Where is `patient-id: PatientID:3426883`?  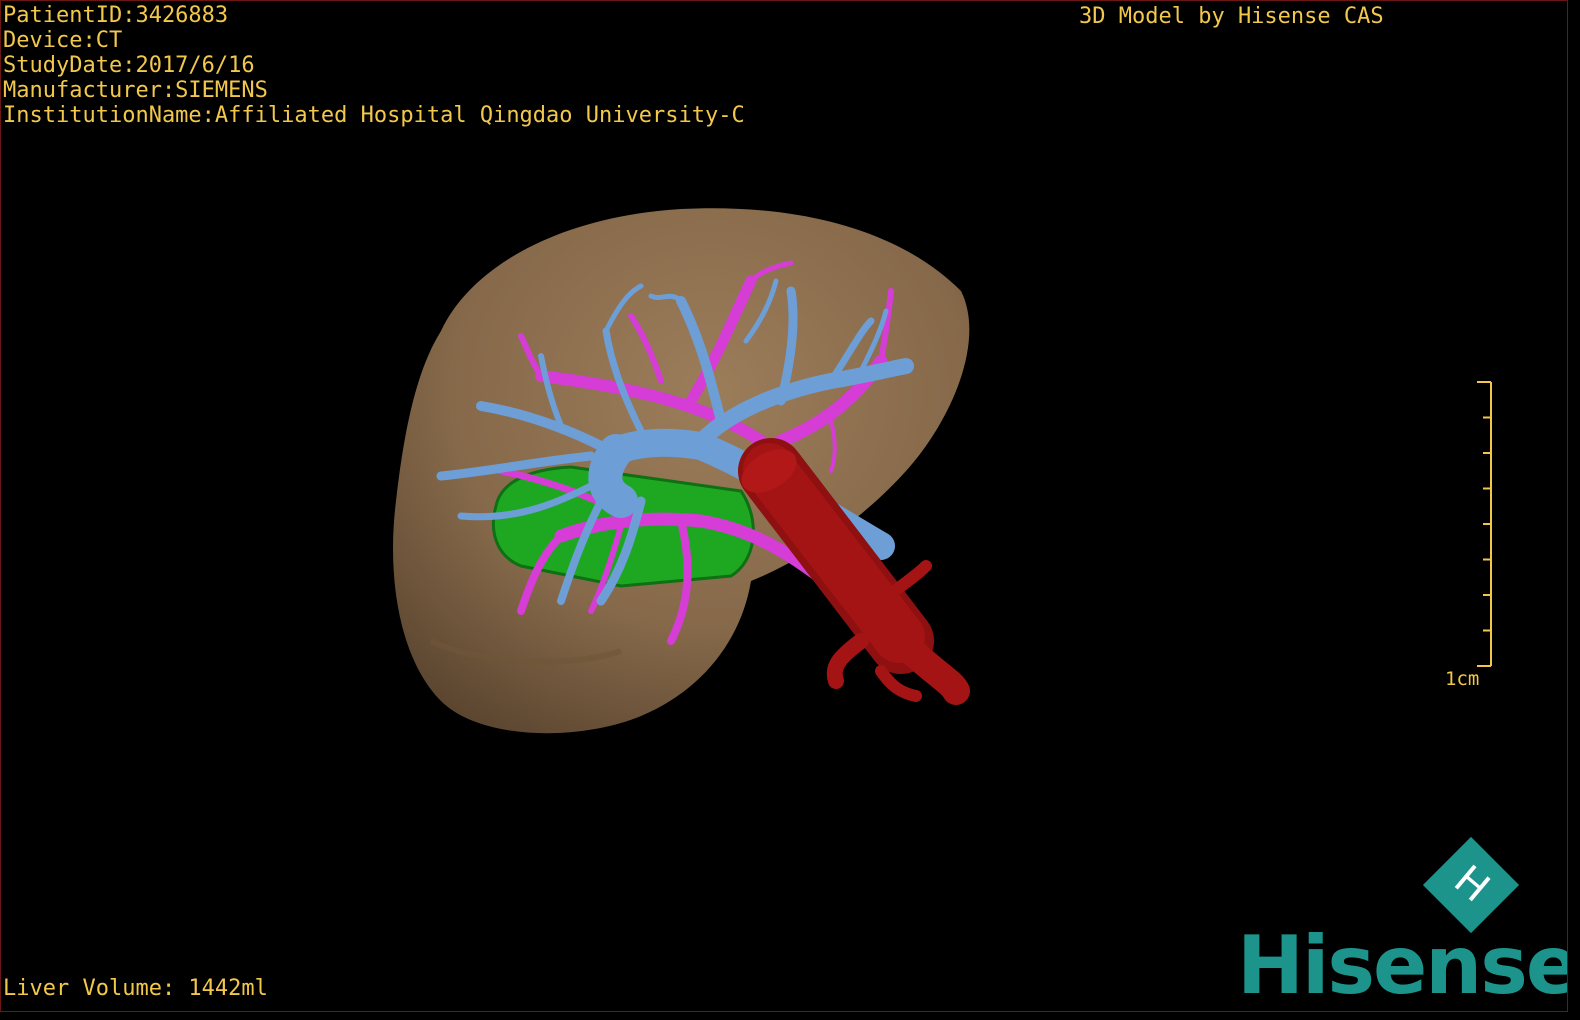
patient-id: PatientID:3426883 is located at coordinates (116, 15).